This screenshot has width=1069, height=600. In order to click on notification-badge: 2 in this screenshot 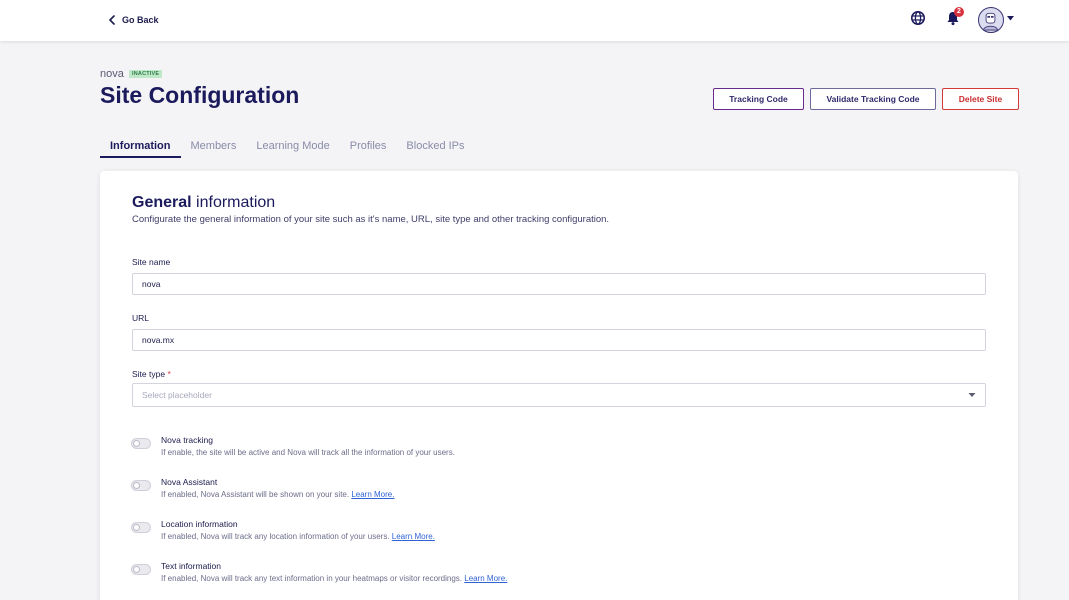, I will do `click(959, 12)`.